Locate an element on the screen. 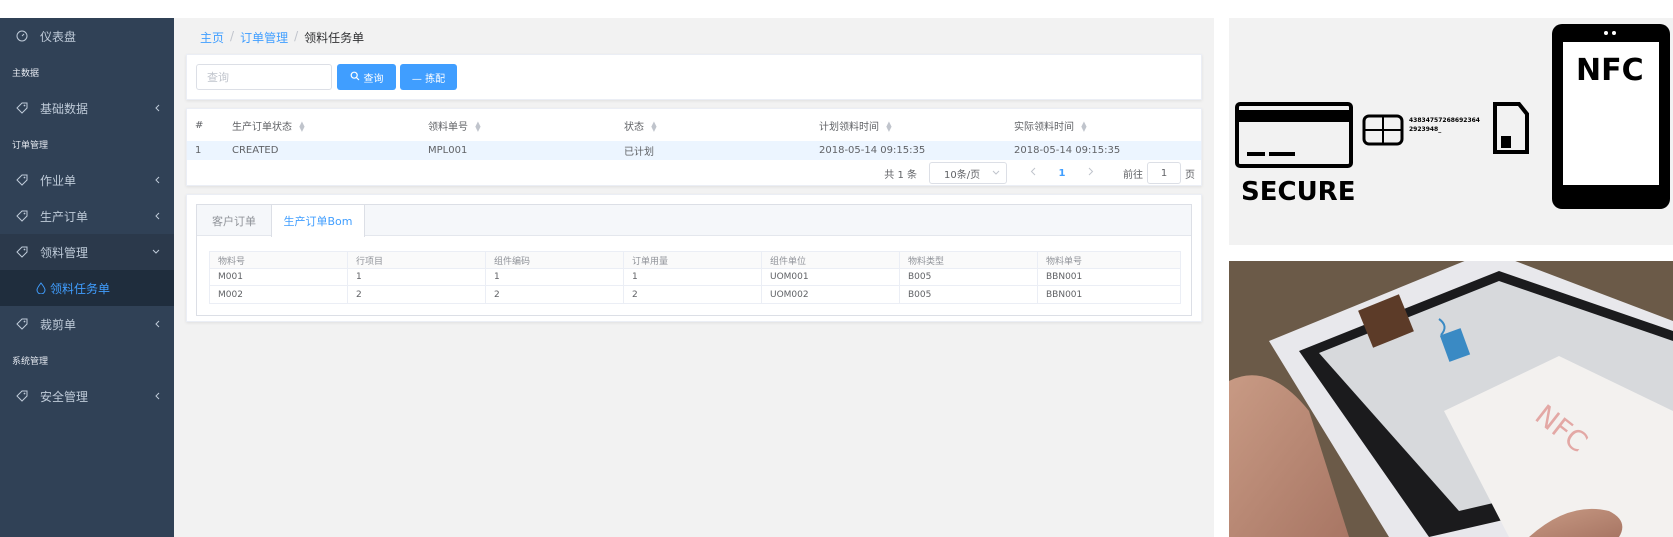 This screenshot has height=537, width=1673. column-header-material-no: 领料单号 ▲ ▼ is located at coordinates (518, 125).